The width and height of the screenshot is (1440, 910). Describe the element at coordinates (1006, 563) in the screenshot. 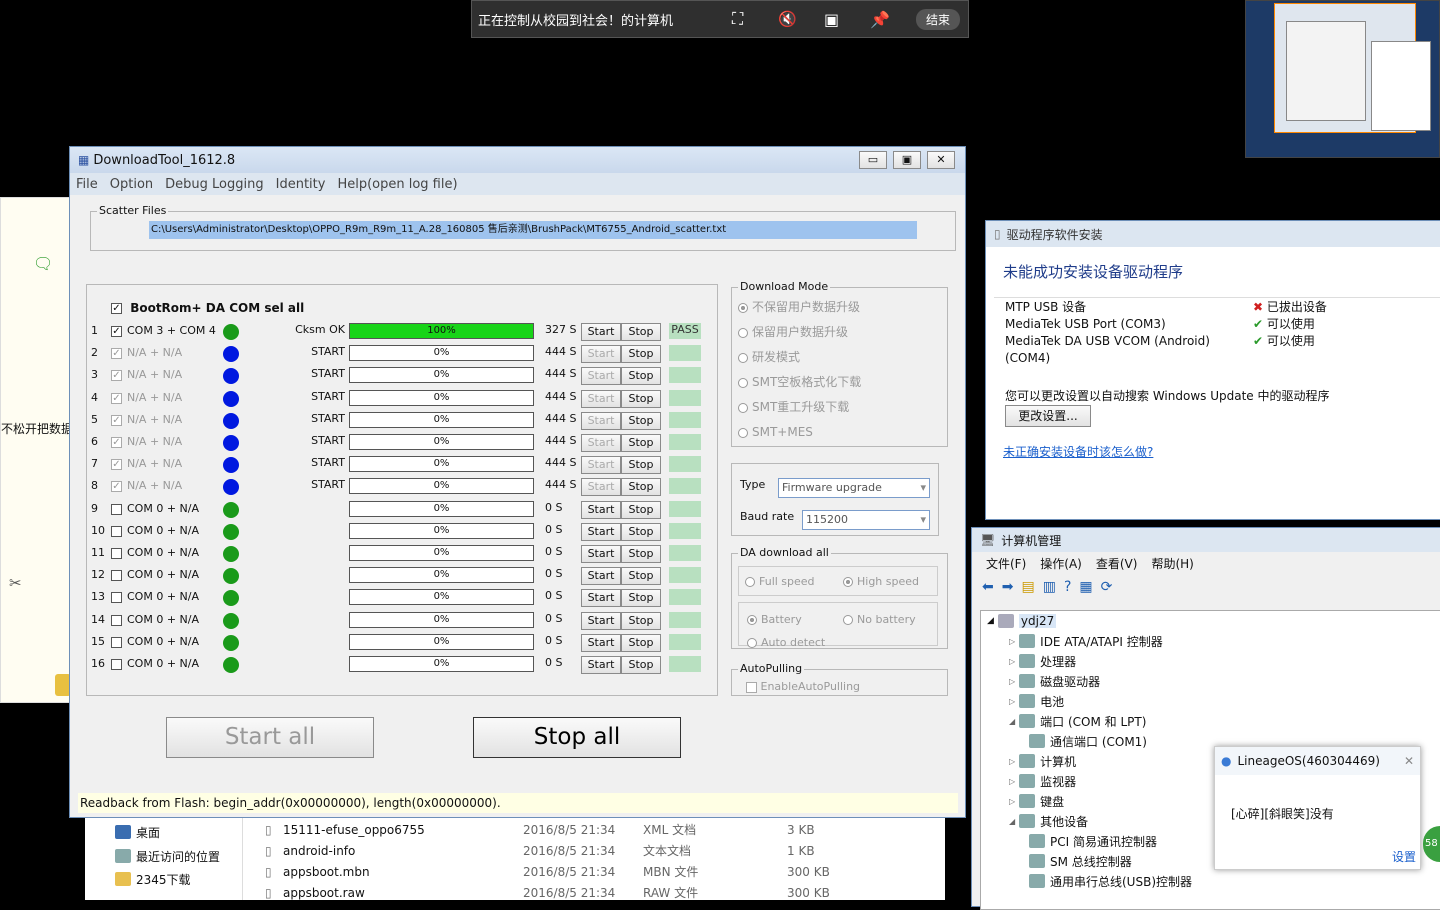

I see `menu-file: 文件(F)` at that location.